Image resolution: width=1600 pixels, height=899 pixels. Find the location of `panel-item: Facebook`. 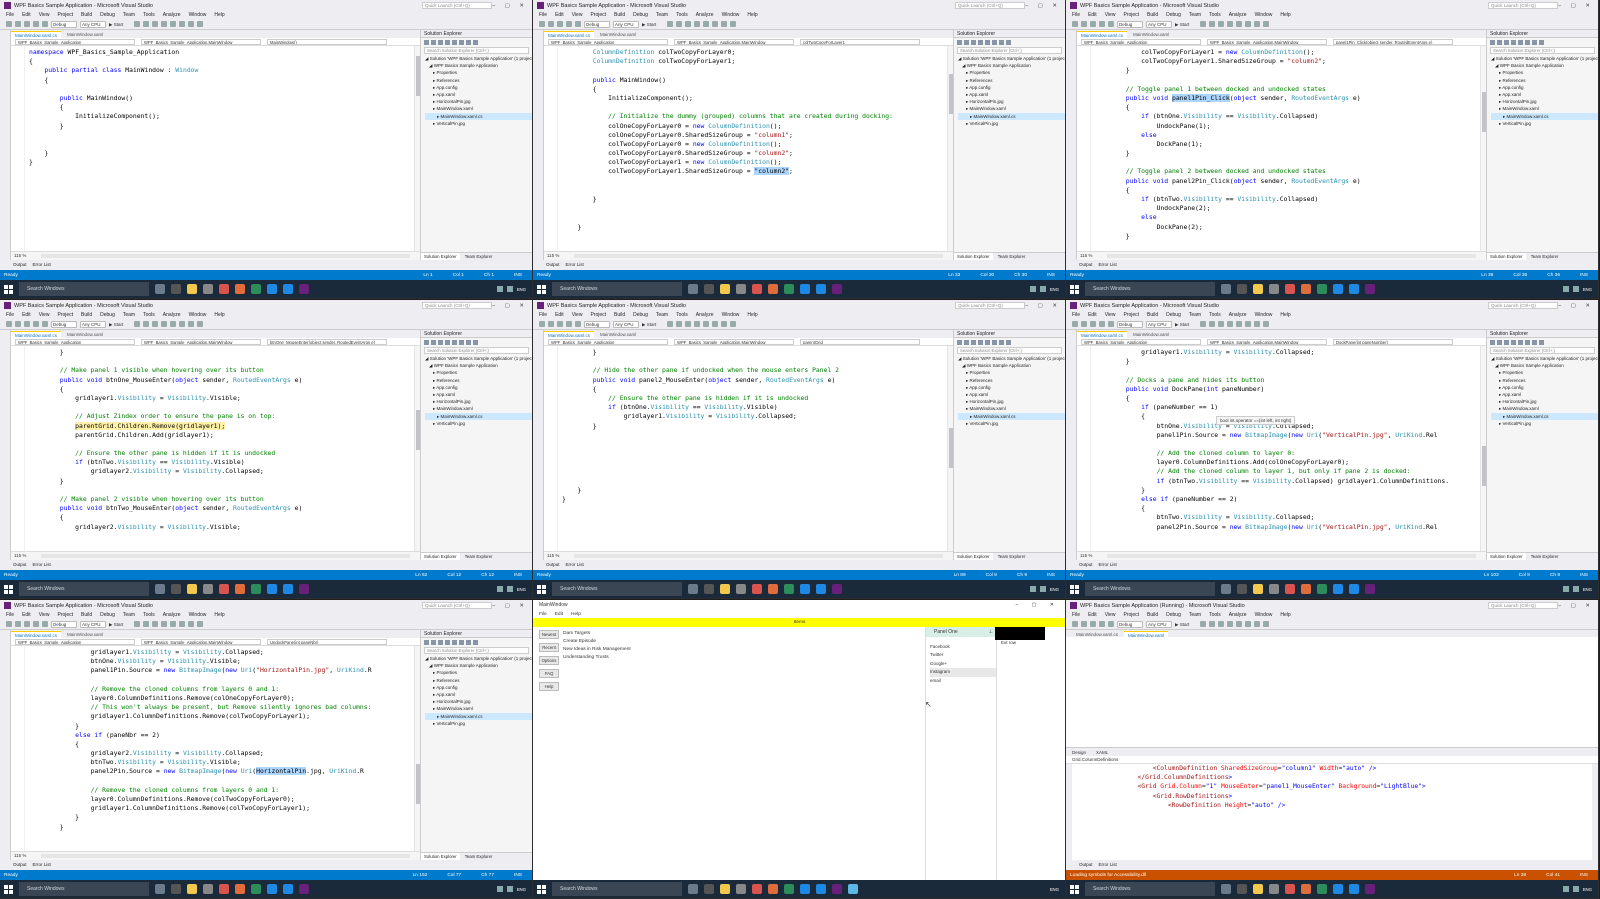

panel-item: Facebook is located at coordinates (963, 647).